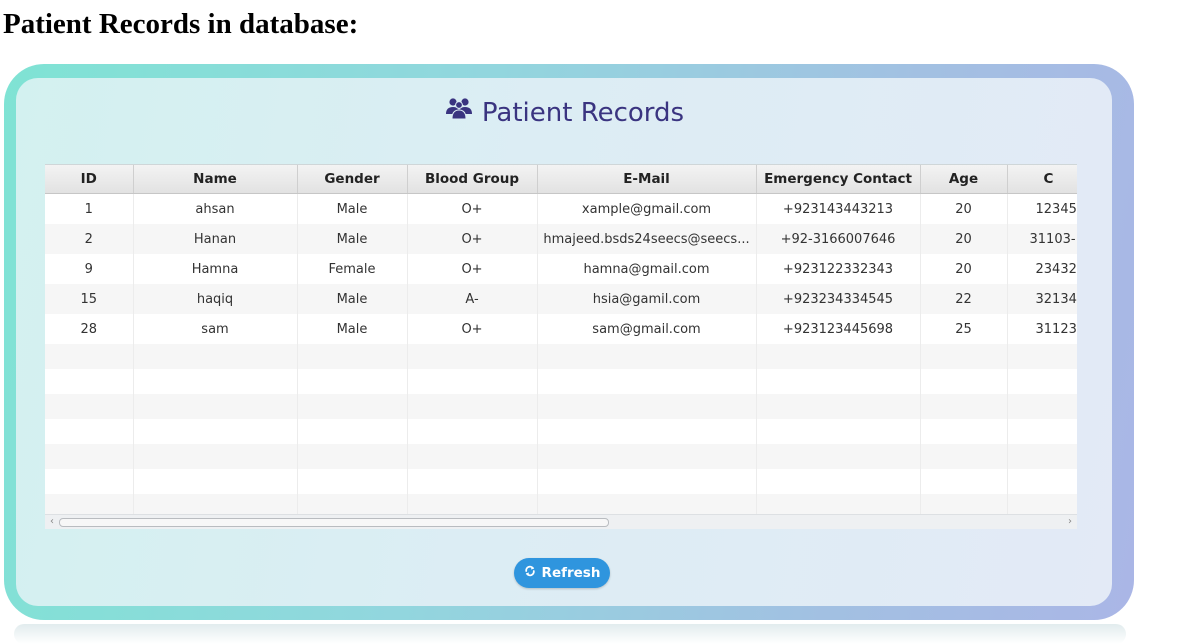 The image size is (1200, 644). I want to click on cell-name: ahsan, so click(215, 208).